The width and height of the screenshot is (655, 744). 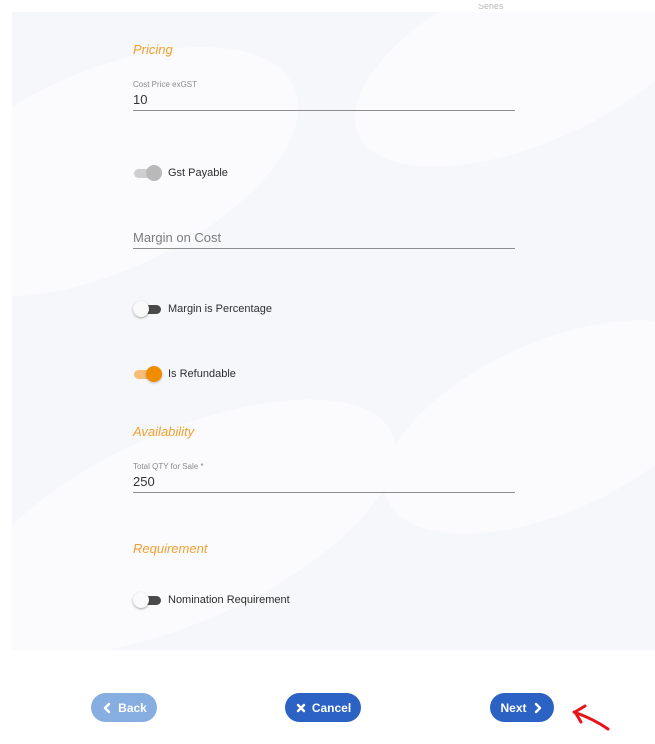 I want to click on is-refundable-row: Is Refundable, so click(x=184, y=374).